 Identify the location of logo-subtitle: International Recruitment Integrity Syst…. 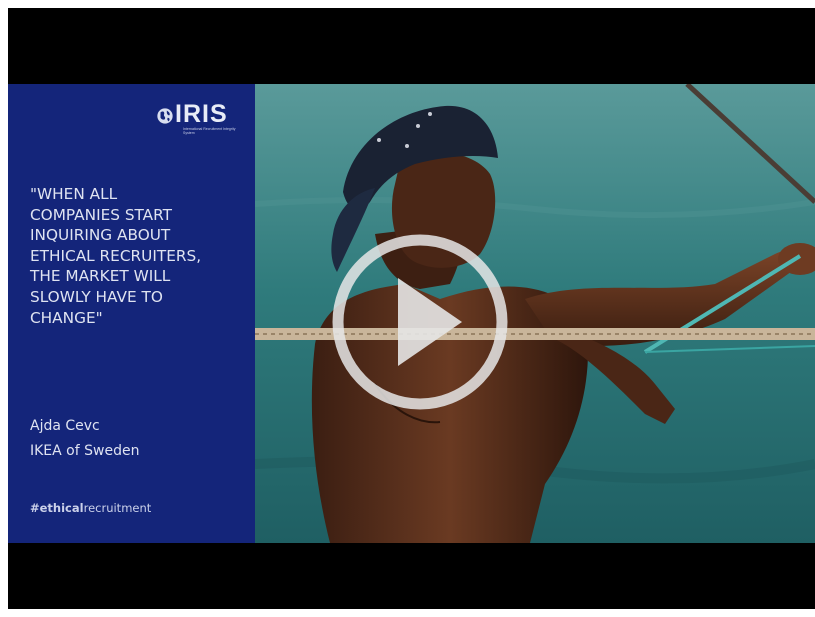
(209, 131).